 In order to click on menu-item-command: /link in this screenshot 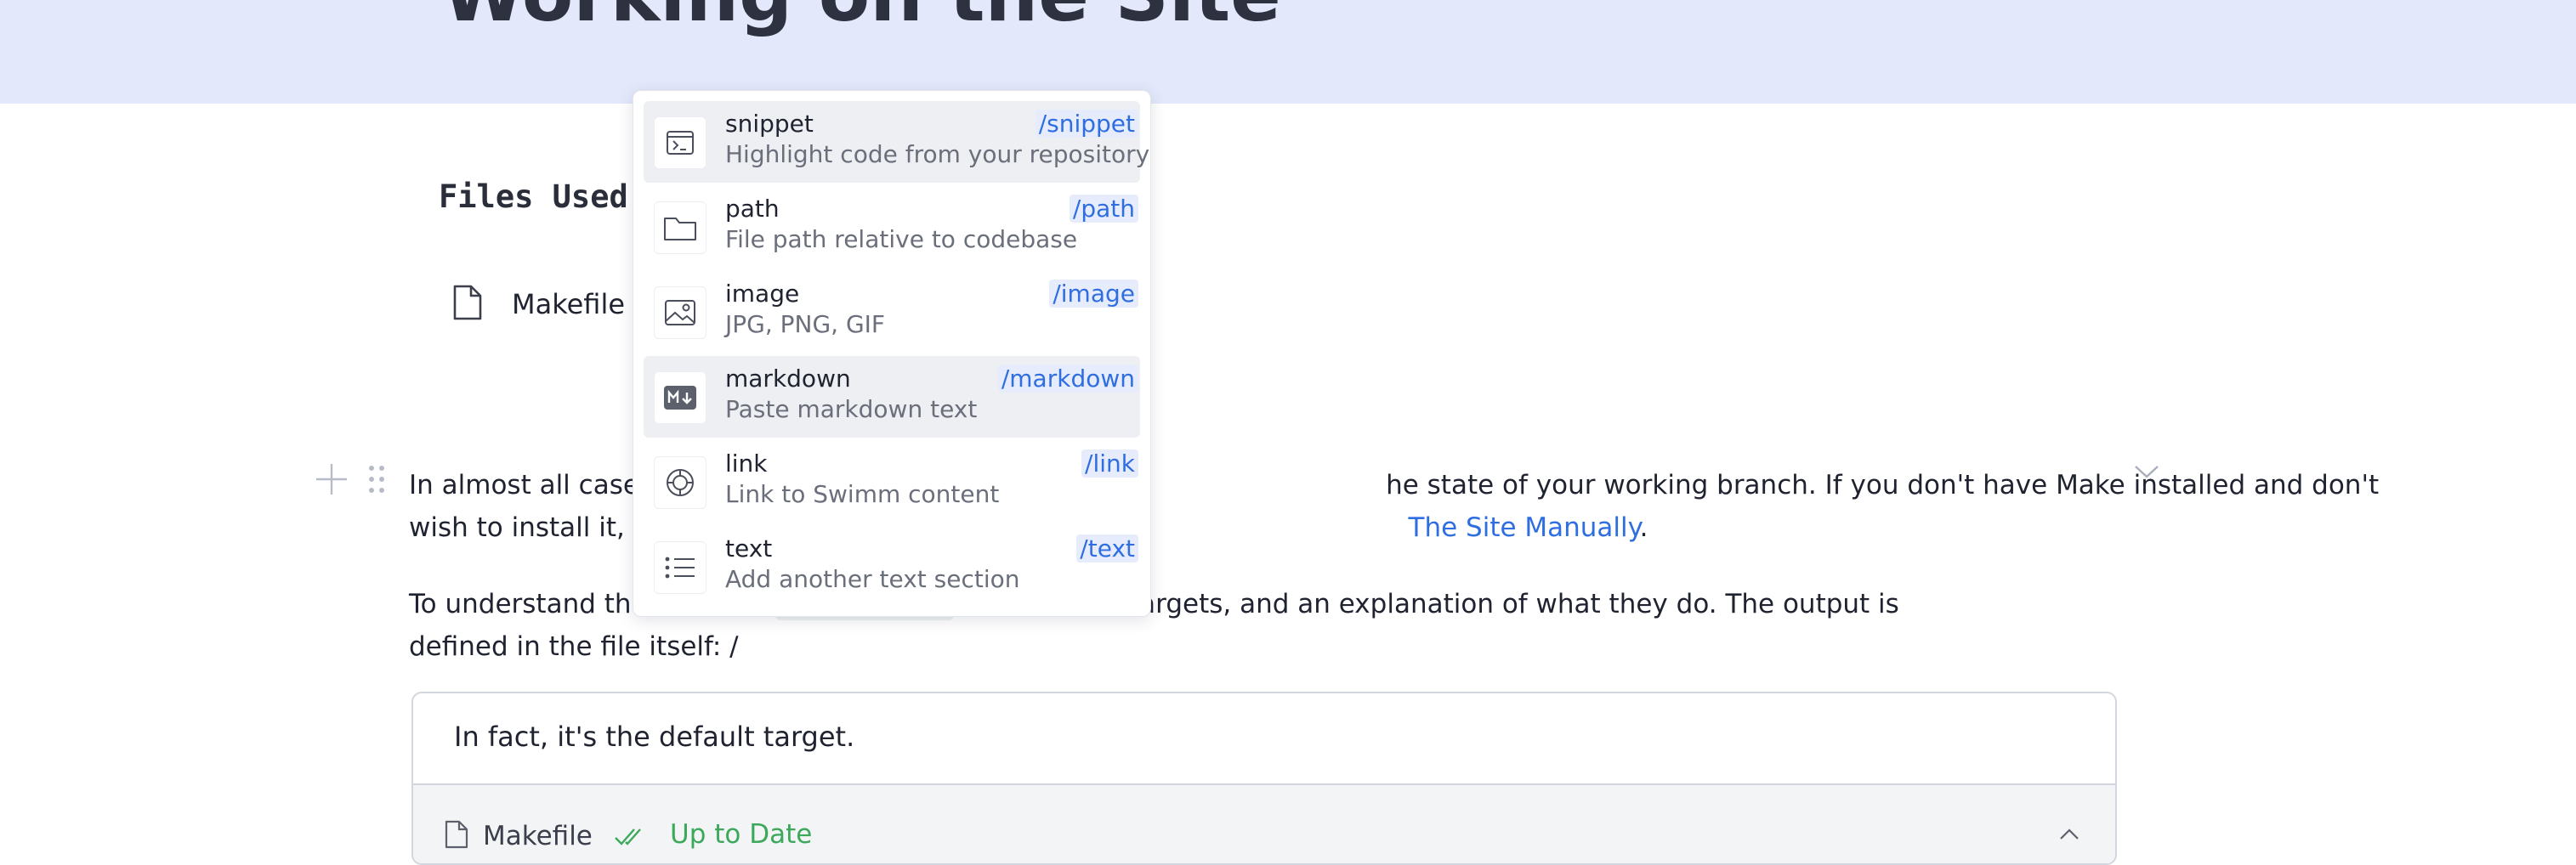, I will do `click(1109, 463)`.